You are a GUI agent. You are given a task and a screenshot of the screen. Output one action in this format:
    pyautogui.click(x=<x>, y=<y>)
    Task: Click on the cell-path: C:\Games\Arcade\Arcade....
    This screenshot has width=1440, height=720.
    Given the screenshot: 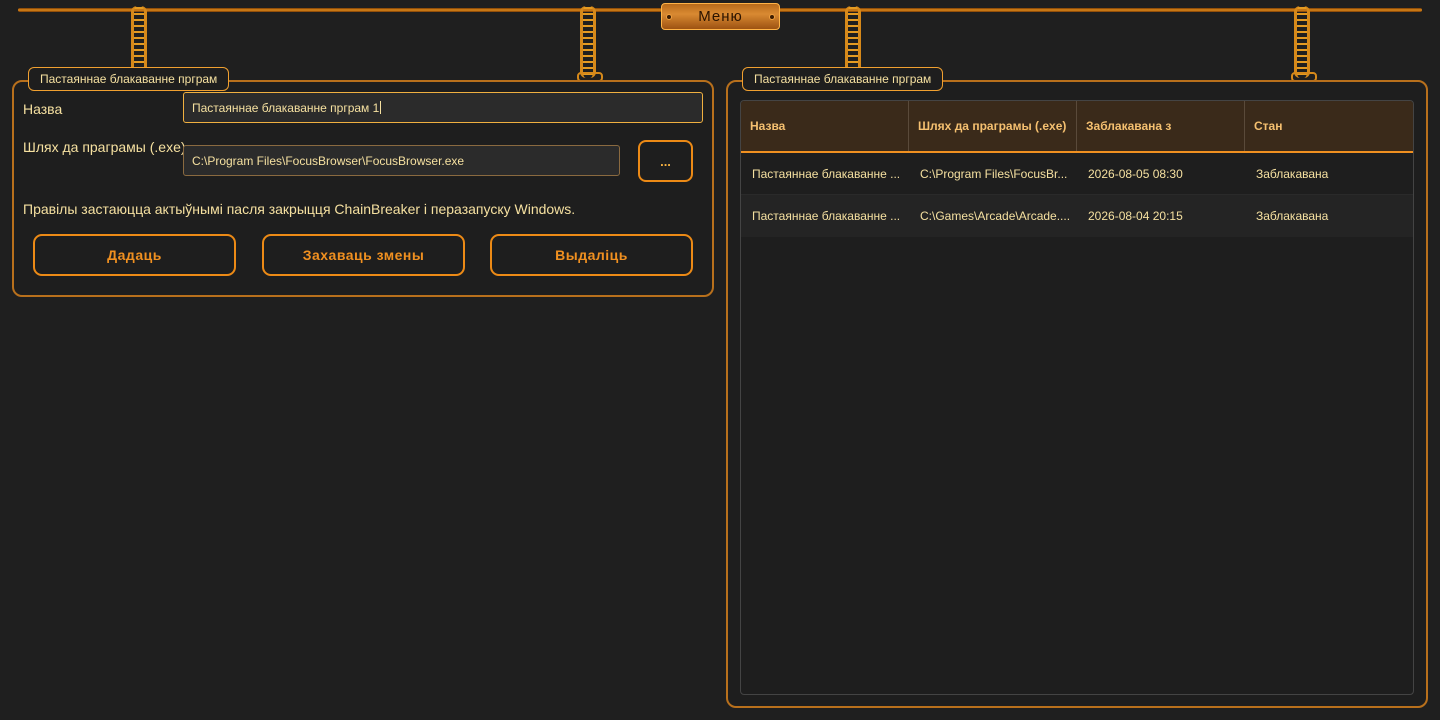 What is the action you would take?
    pyautogui.click(x=995, y=216)
    